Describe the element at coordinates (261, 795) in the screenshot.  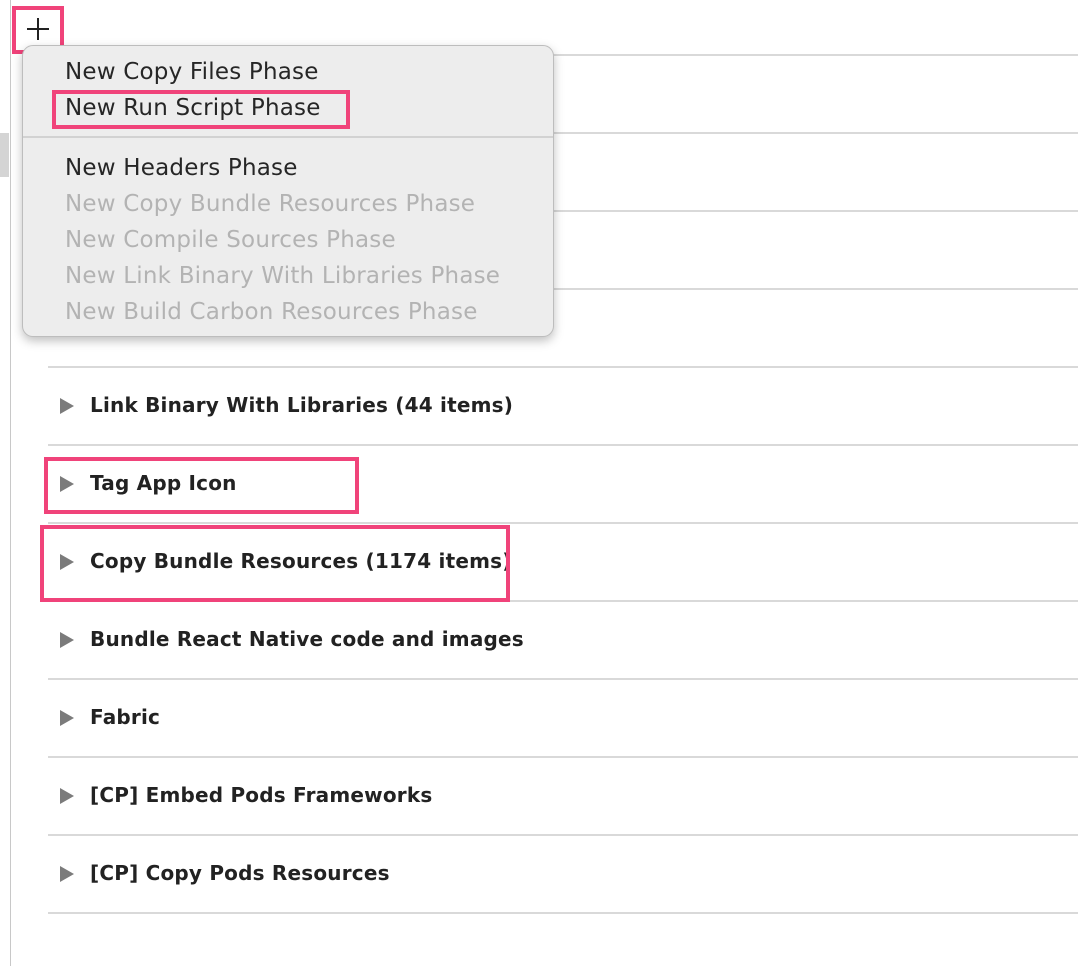
I see `build-phase-label: [CP] Embed Pods Frameworks` at that location.